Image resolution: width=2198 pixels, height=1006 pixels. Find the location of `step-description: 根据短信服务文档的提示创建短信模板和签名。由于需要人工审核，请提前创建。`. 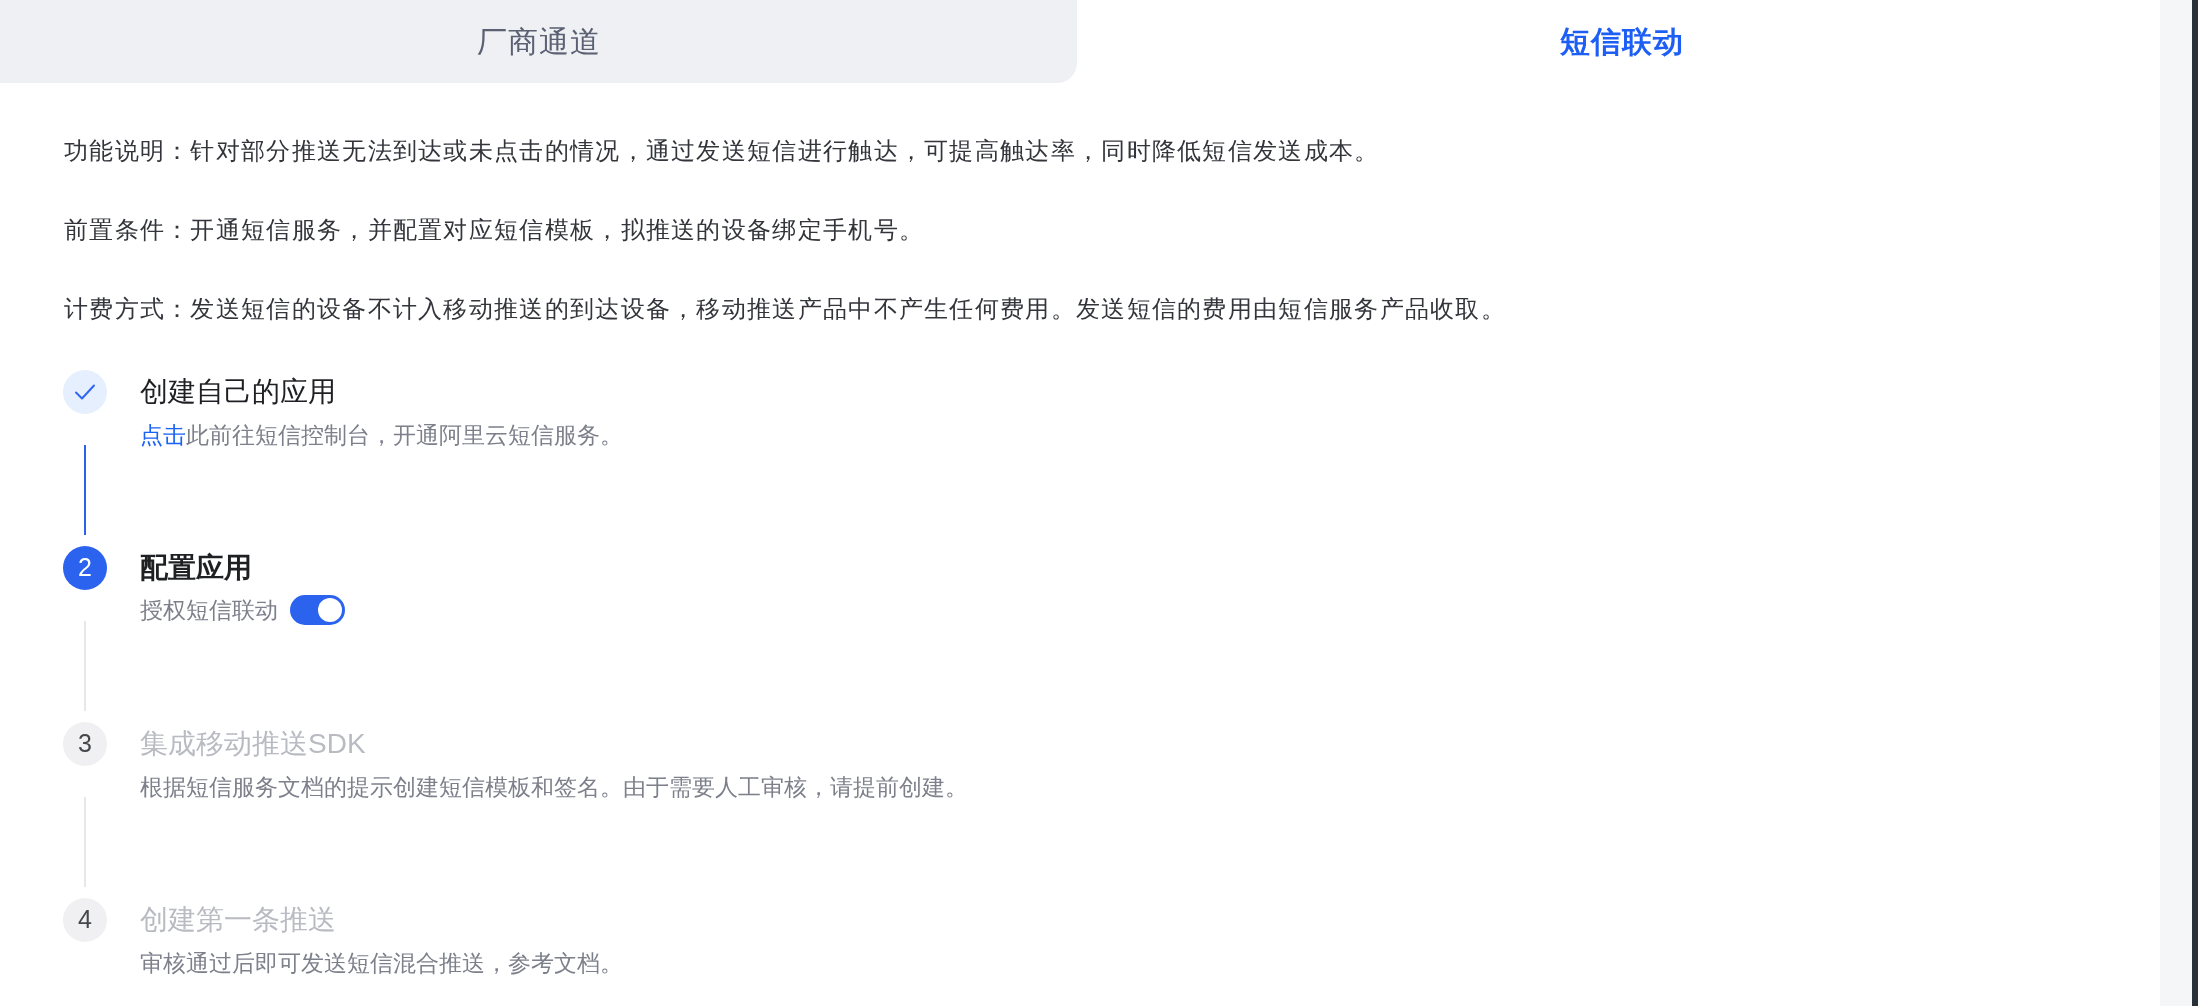

step-description: 根据短信服务文档的提示创建短信模板和签名。由于需要人工审核，请提前创建。 is located at coordinates (554, 787).